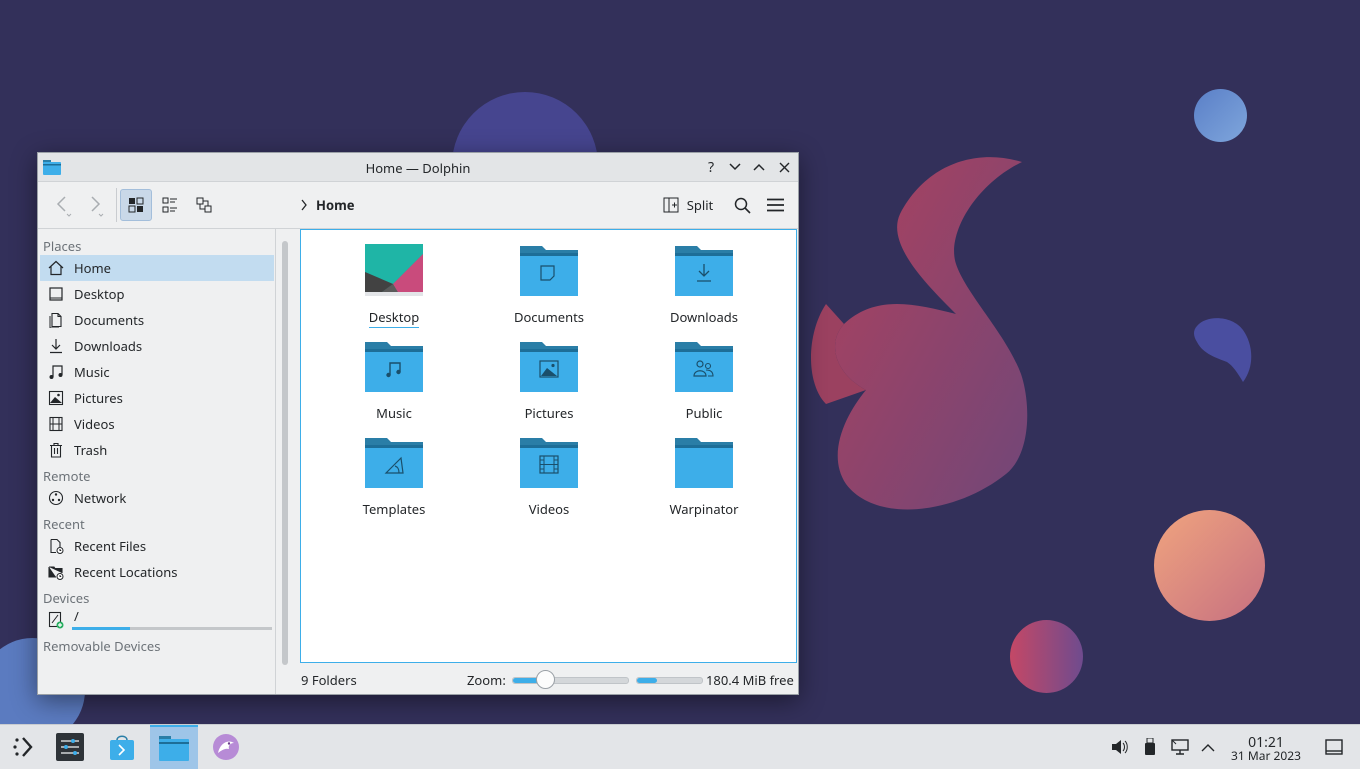 The width and height of the screenshot is (1360, 769). Describe the element at coordinates (62, 246) in the screenshot. I see `section-header-places: Places` at that location.